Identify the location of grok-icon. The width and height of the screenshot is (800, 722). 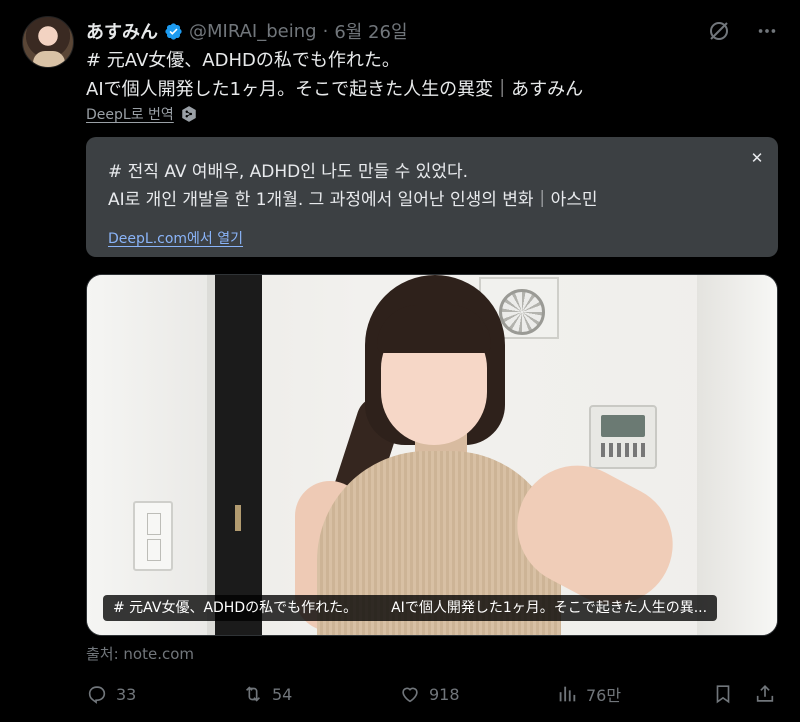
(719, 31).